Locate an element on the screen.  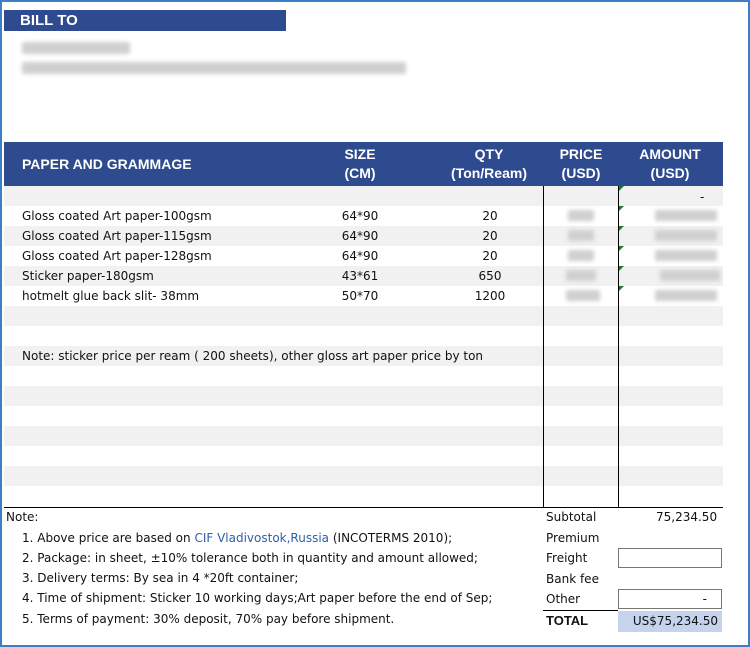
bank-fee-label: Bank fee is located at coordinates (572, 579).